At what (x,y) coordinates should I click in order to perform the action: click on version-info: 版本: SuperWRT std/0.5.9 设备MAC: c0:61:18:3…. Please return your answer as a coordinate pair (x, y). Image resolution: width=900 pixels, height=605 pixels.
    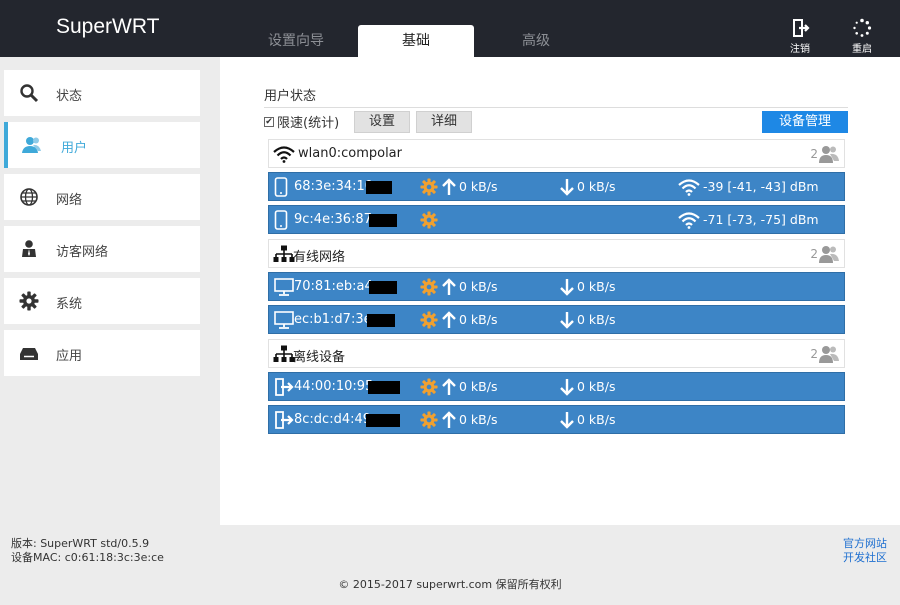
    Looking at the image, I should click on (87, 551).